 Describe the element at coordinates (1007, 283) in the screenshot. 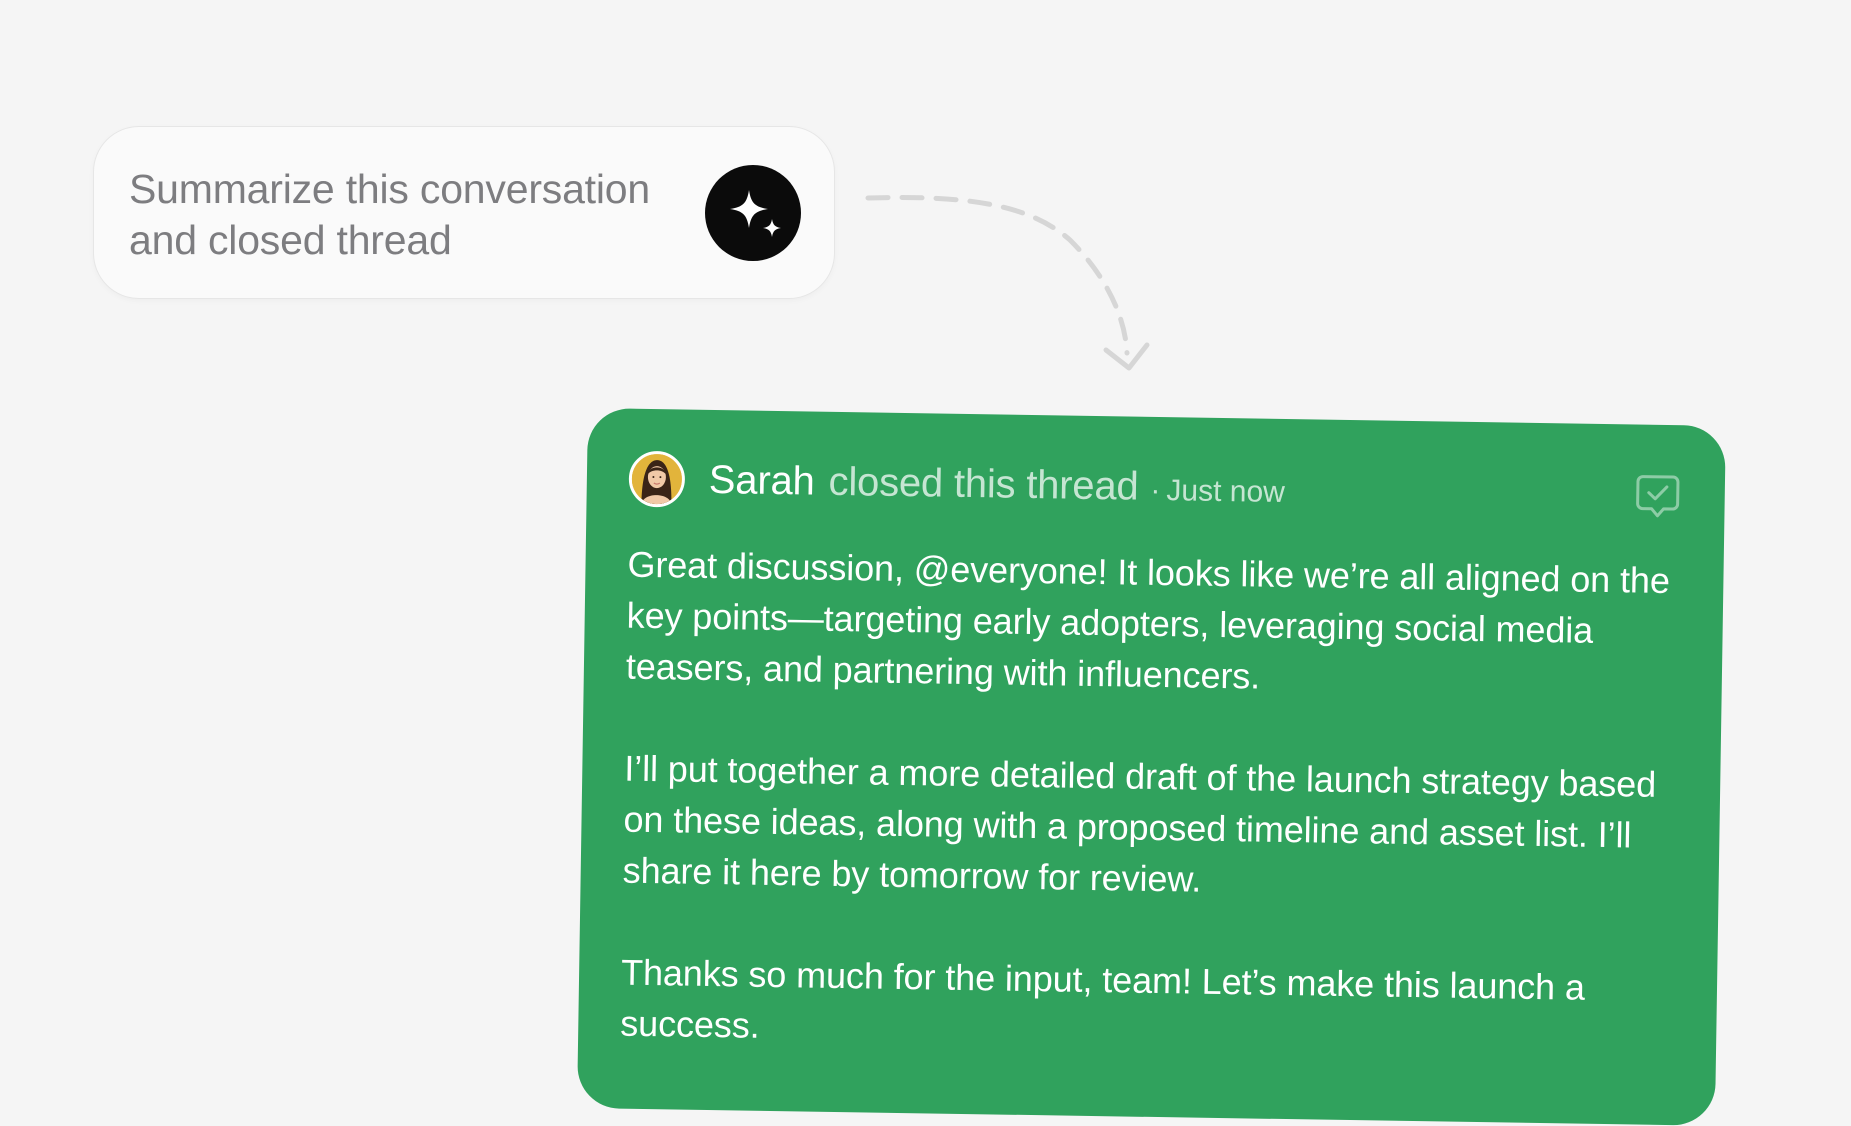

I see `connector-arrow` at that location.